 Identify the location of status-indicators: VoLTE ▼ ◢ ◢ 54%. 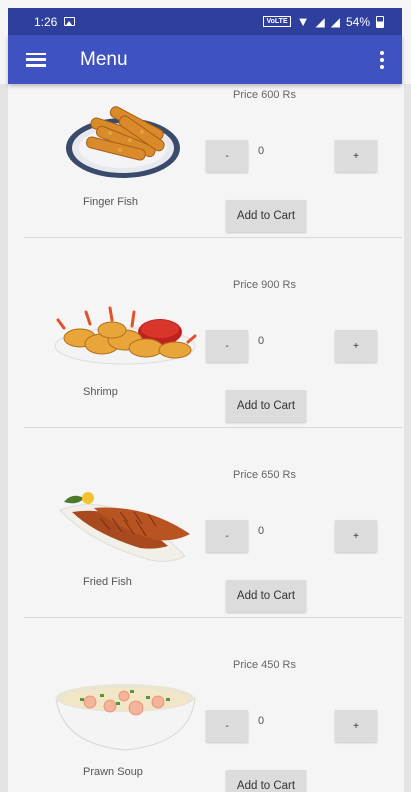
(323, 22).